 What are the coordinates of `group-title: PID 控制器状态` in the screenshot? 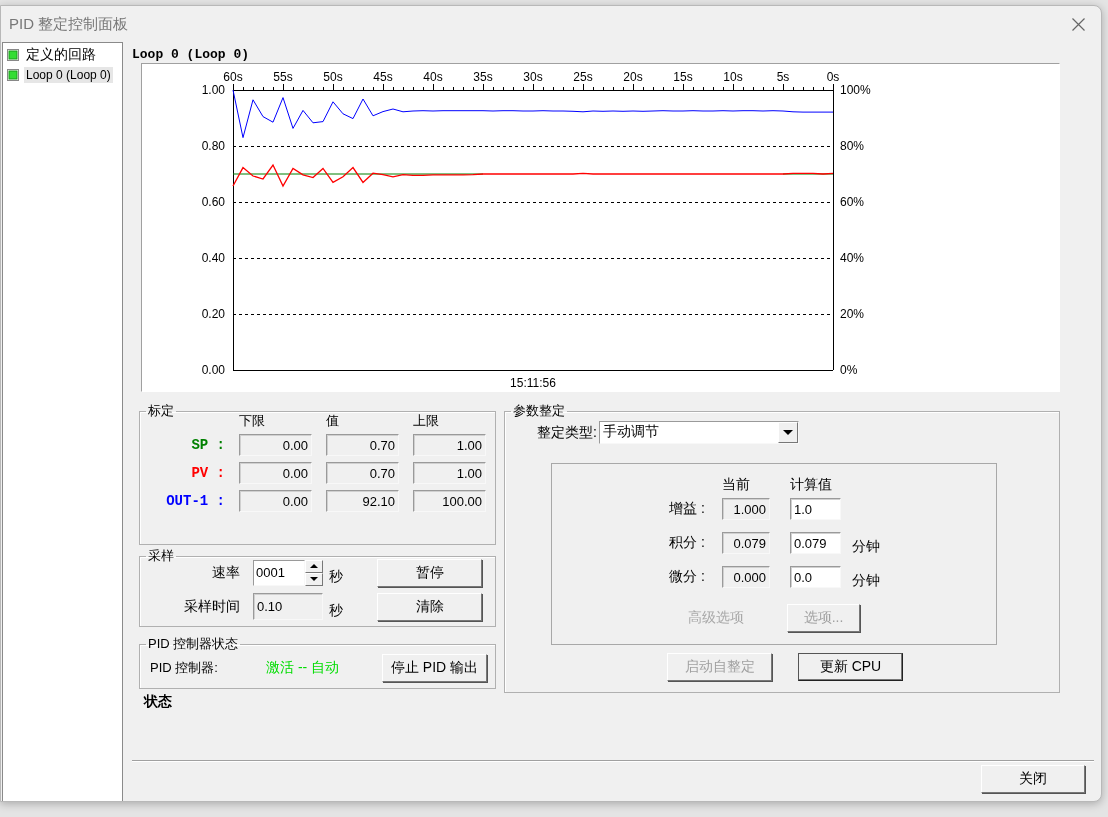 It's located at (193, 644).